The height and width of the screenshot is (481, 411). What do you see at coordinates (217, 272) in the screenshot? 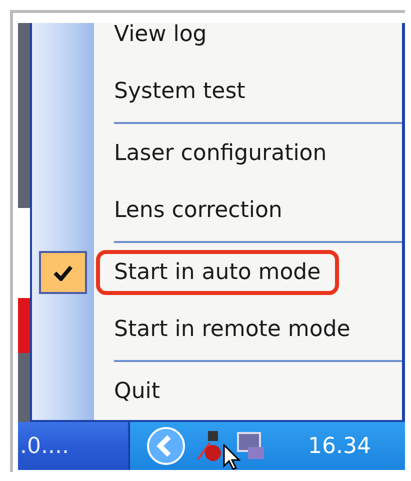
I see `highlighted-menu-item: Start in auto mode` at bounding box center [217, 272].